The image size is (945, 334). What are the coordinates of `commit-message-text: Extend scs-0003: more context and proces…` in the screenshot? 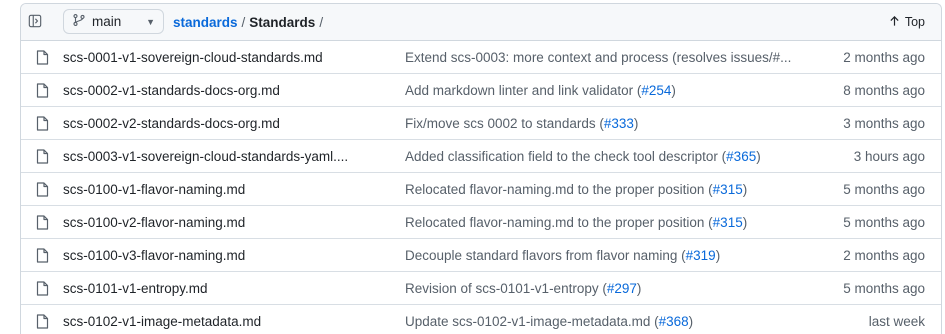 It's located at (598, 57).